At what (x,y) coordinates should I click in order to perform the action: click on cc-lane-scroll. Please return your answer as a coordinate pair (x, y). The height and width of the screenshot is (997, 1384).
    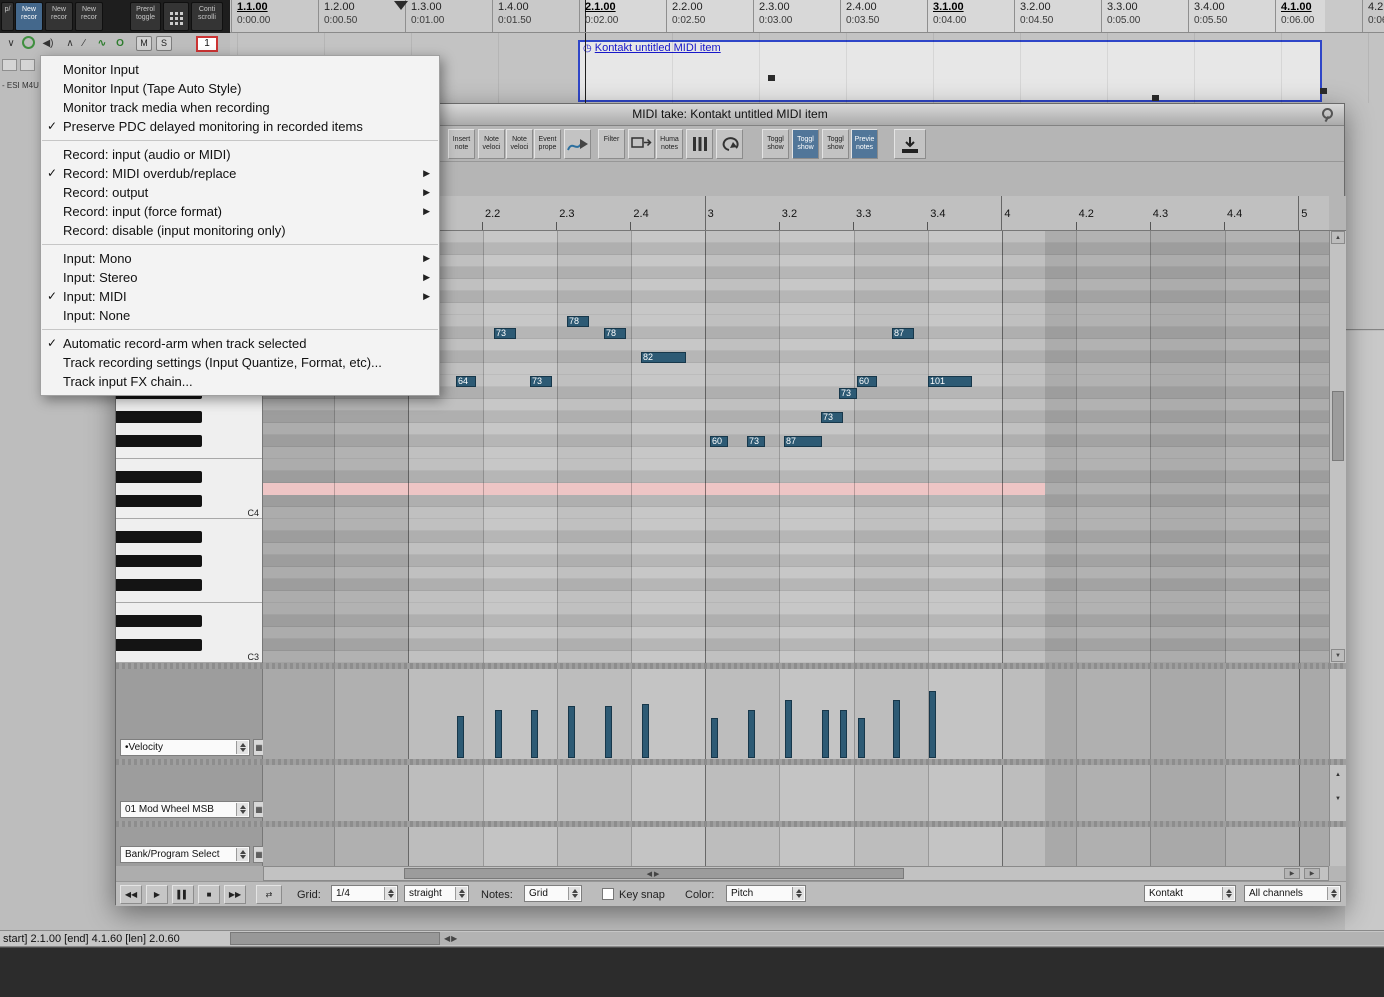
    Looking at the image, I should click on (1337, 846).